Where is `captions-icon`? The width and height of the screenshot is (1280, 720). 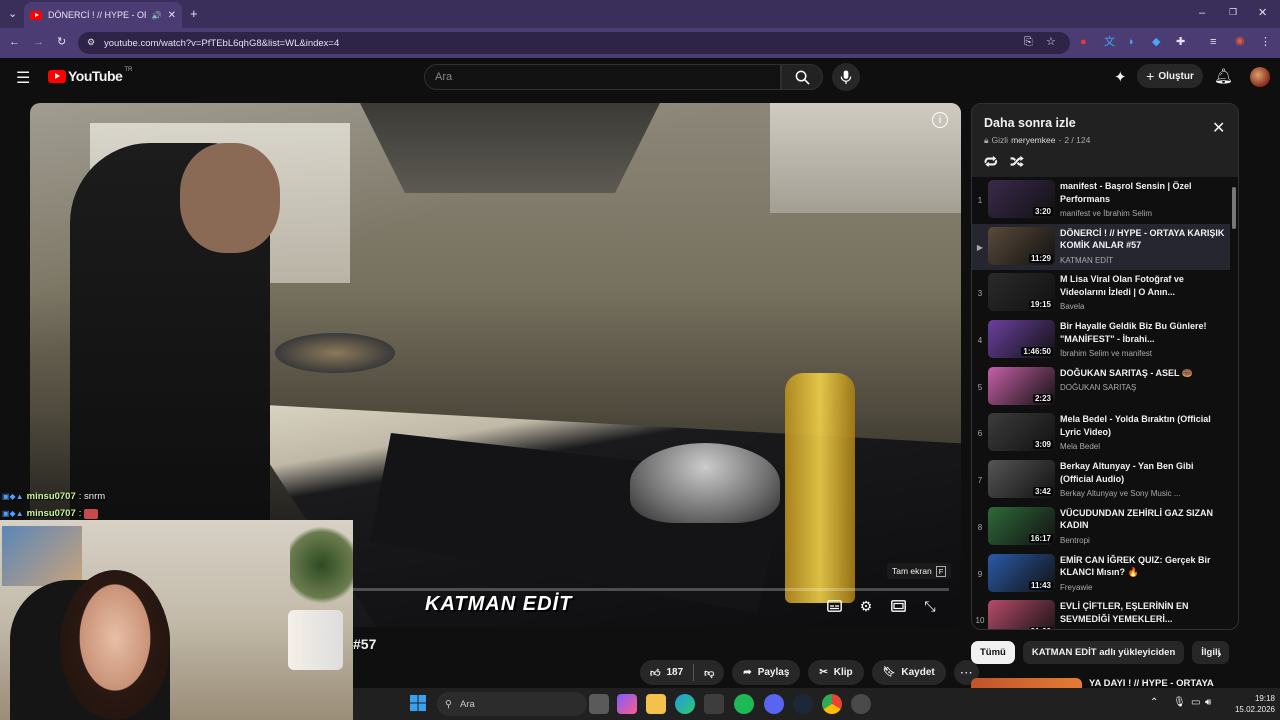 captions-icon is located at coordinates (834, 606).